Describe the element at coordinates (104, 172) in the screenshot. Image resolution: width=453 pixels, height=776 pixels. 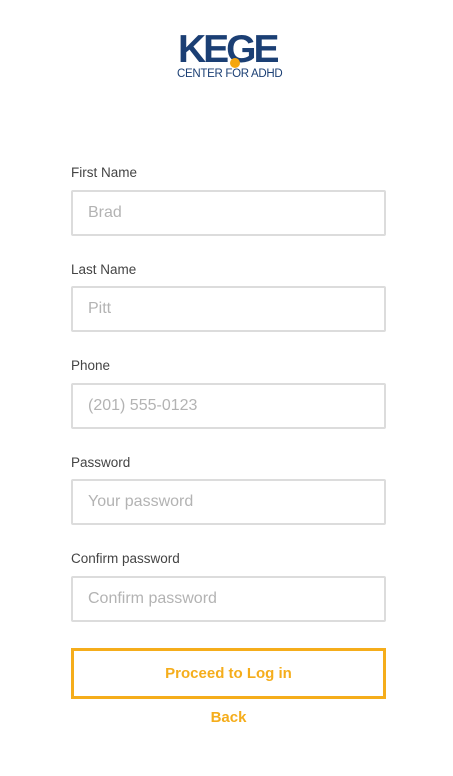
I see `first-name-label: First Name` at that location.